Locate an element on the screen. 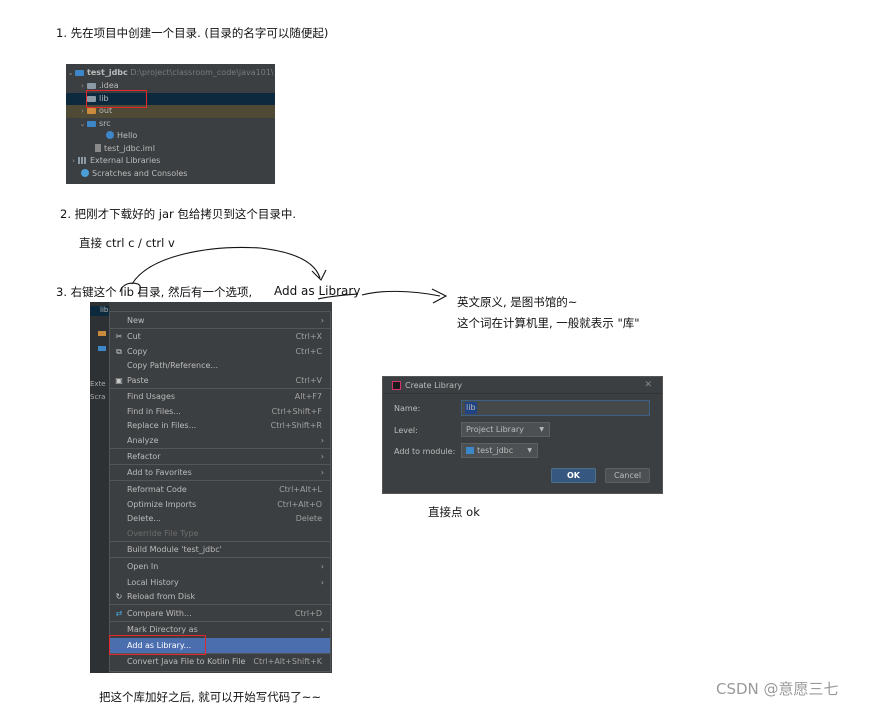  chevron-right-icon: › is located at coordinates (73, 161).